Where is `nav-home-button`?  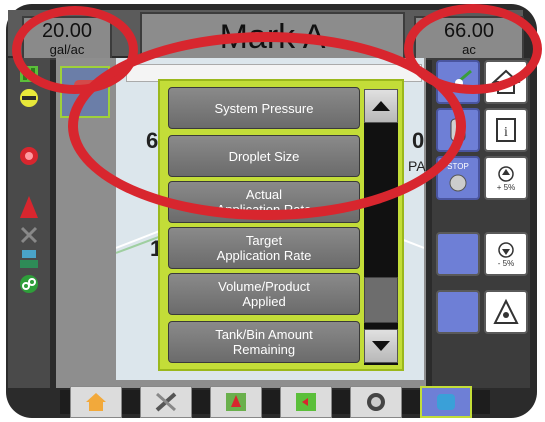 nav-home-button is located at coordinates (96, 402).